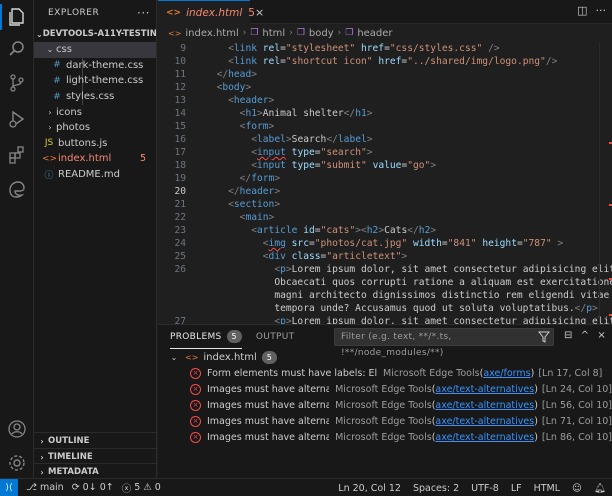 The width and height of the screenshot is (612, 496). What do you see at coordinates (196, 336) in the screenshot?
I see `tab-label: PROBLEMS` at bounding box center [196, 336].